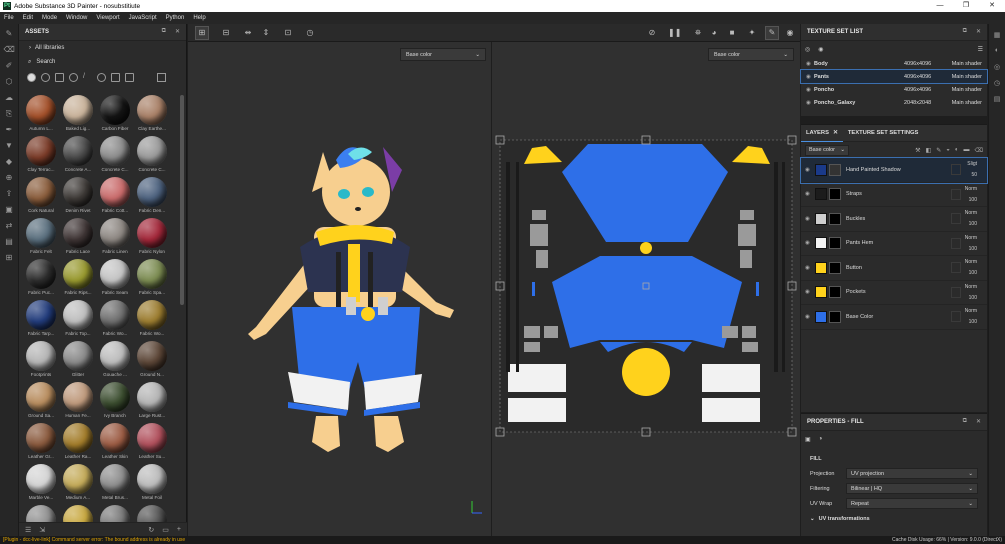  What do you see at coordinates (165, 530) in the screenshot?
I see `folder-icon: ▭` at bounding box center [165, 530].